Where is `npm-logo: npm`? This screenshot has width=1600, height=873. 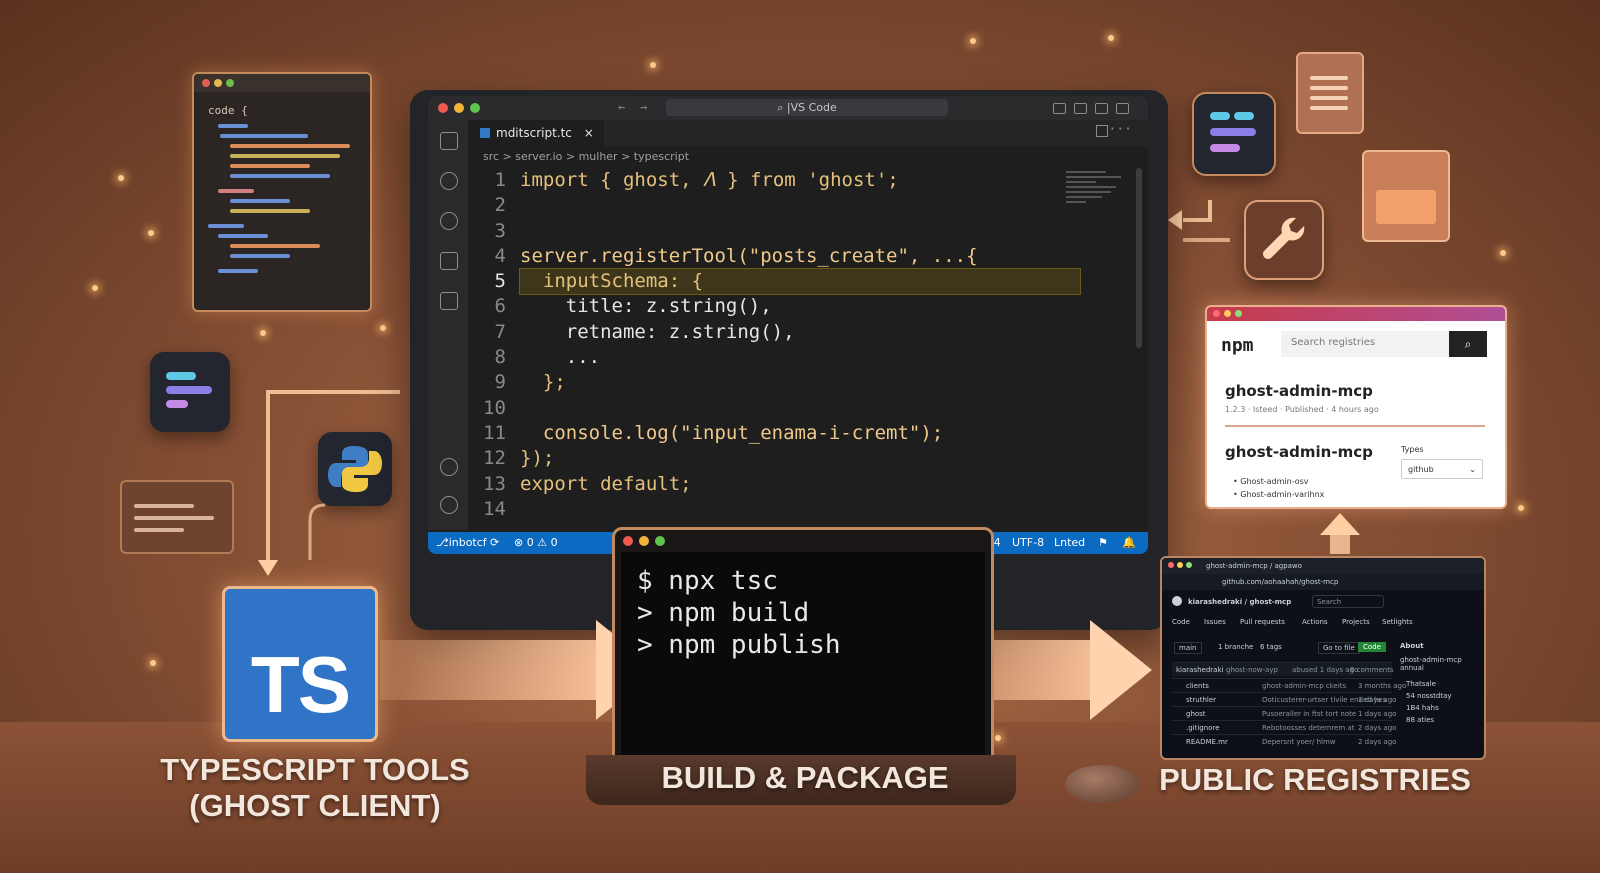
npm-logo: npm is located at coordinates (1237, 345).